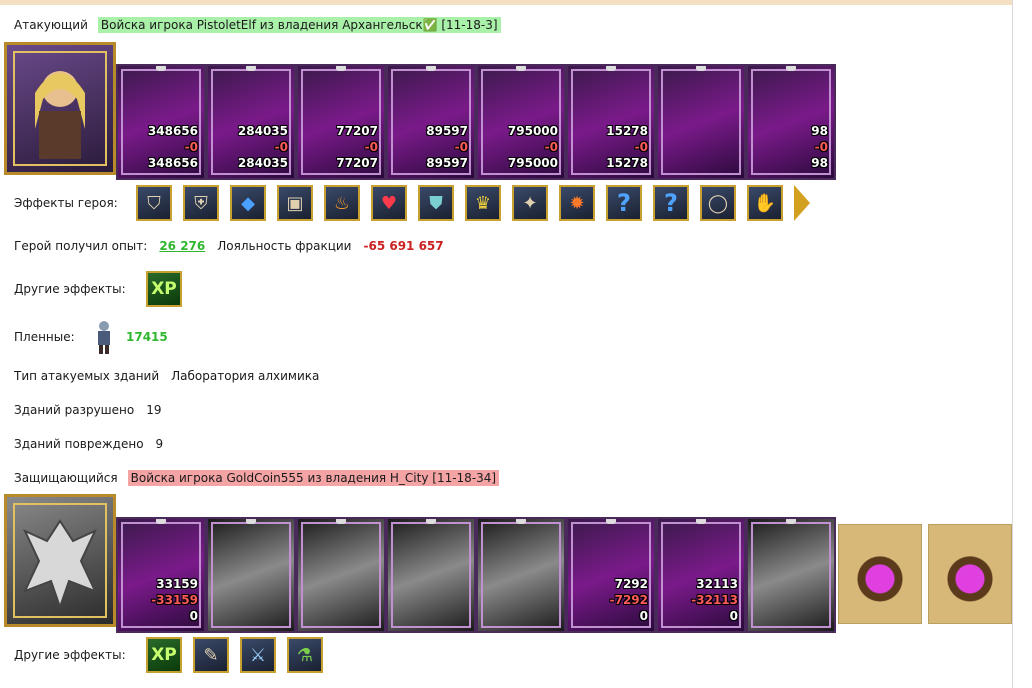 This screenshot has width=1032, height=688. Describe the element at coordinates (389, 203) in the screenshot. I see `heart-icon: ♥` at that location.